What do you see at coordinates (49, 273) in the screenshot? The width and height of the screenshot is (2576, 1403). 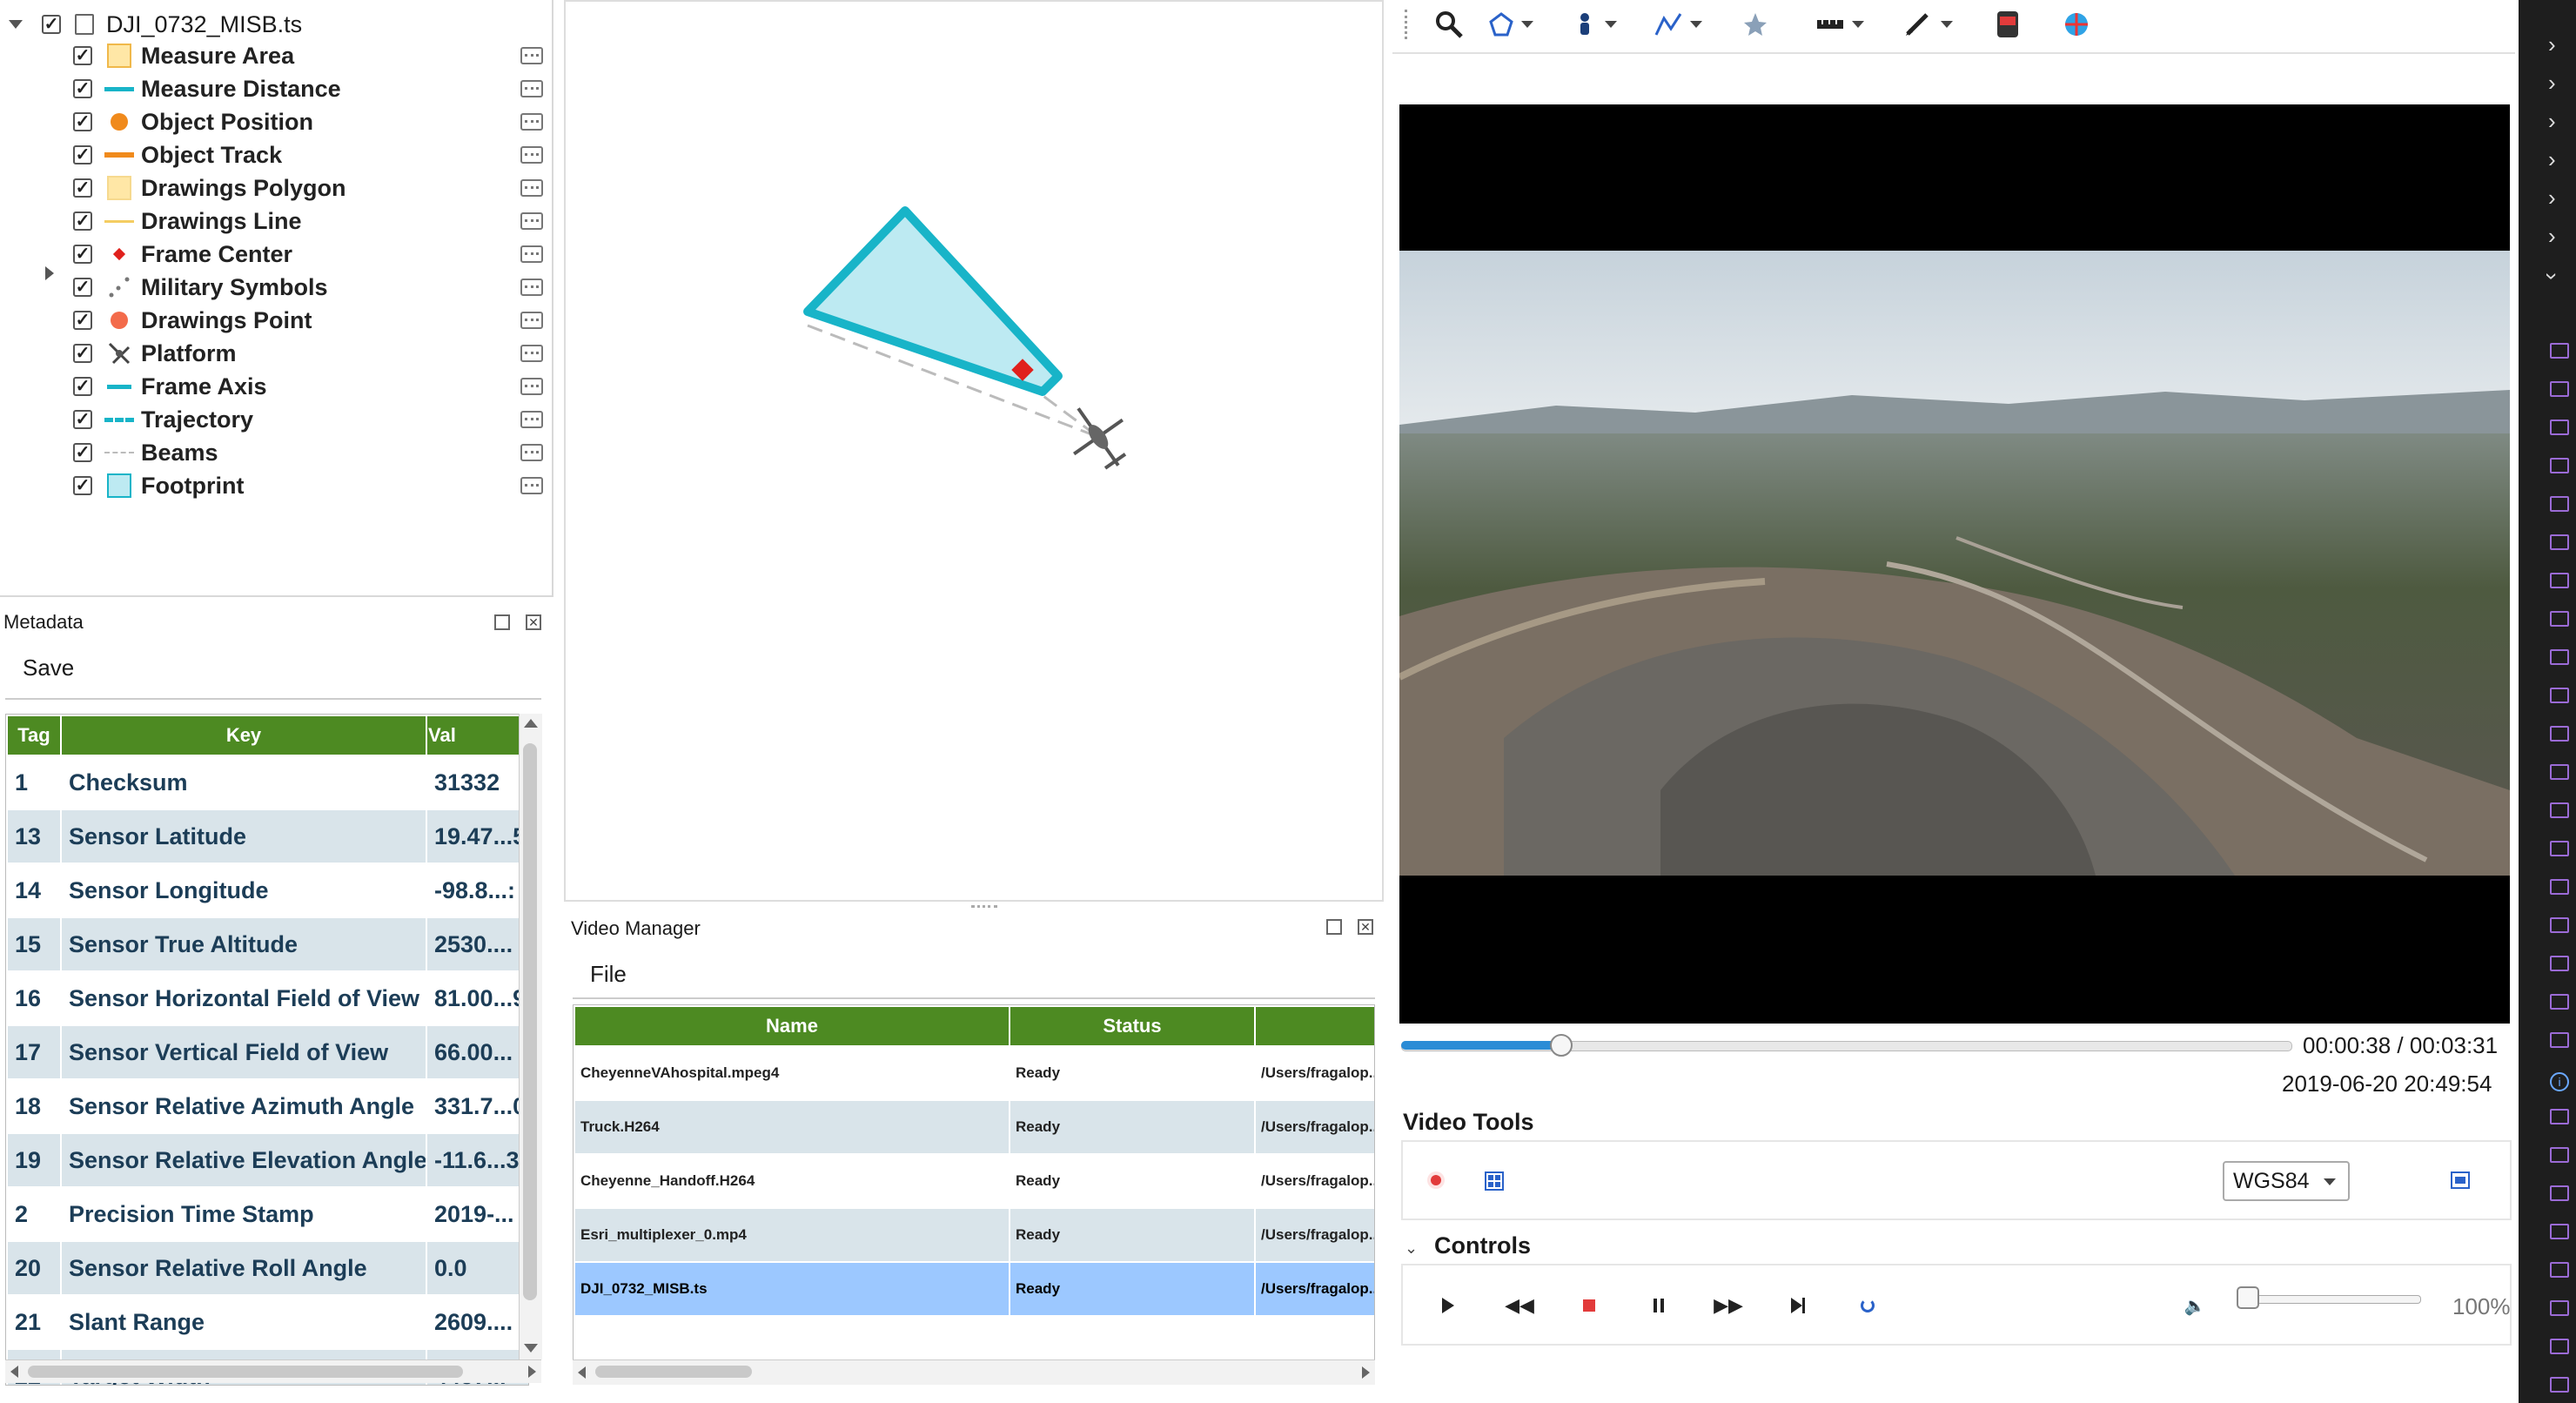 I see `expand-chevron-icon` at bounding box center [49, 273].